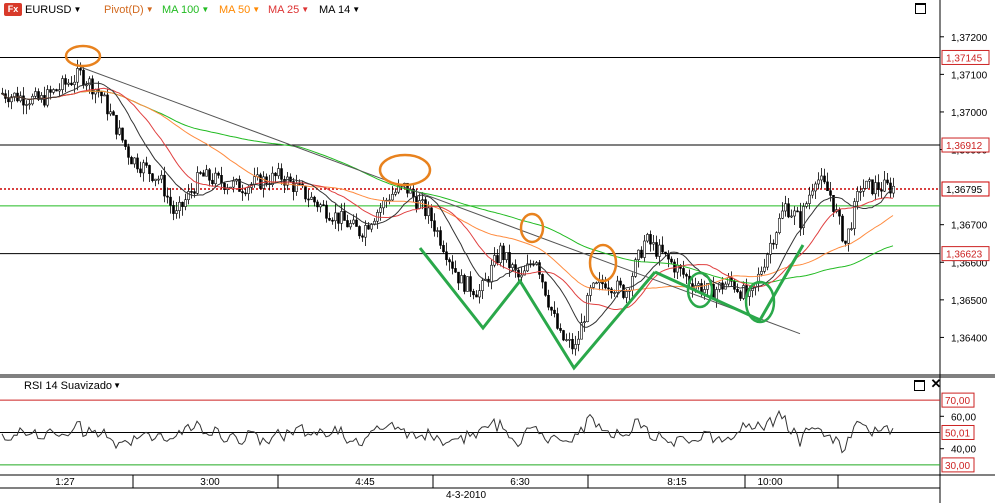  I want to click on rsi-maximize-icon, so click(919, 385).